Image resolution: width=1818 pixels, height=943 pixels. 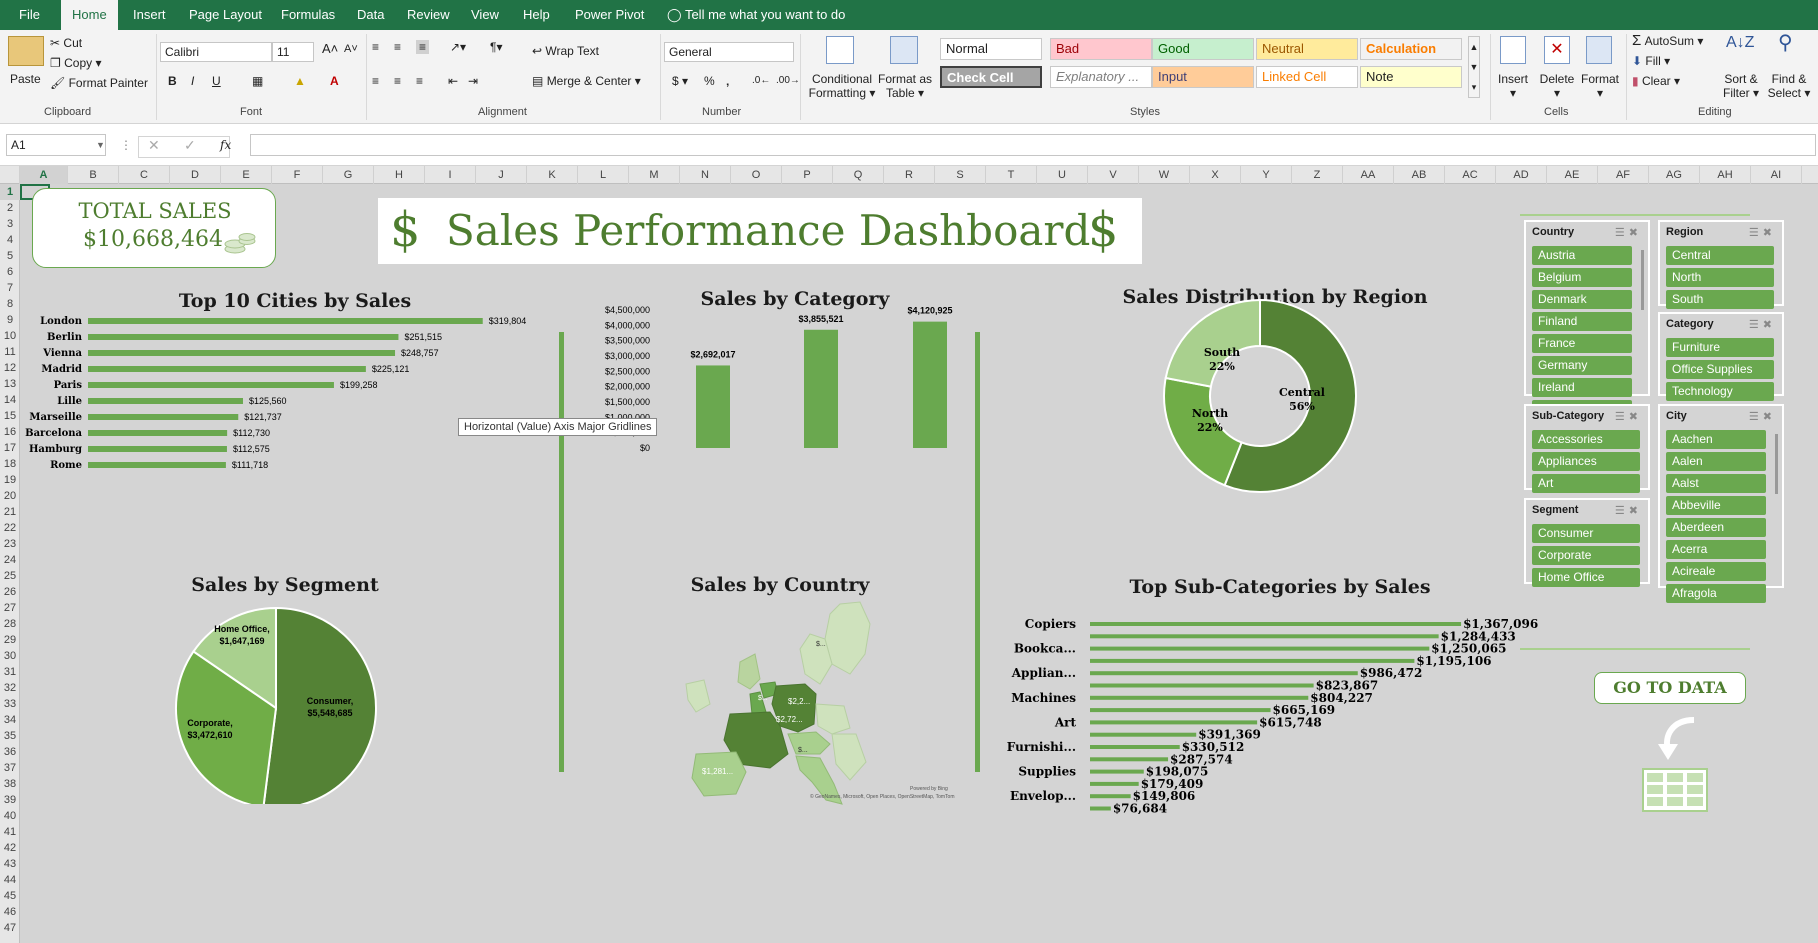 What do you see at coordinates (10, 784) in the screenshot?
I see `row-header-38: 38` at bounding box center [10, 784].